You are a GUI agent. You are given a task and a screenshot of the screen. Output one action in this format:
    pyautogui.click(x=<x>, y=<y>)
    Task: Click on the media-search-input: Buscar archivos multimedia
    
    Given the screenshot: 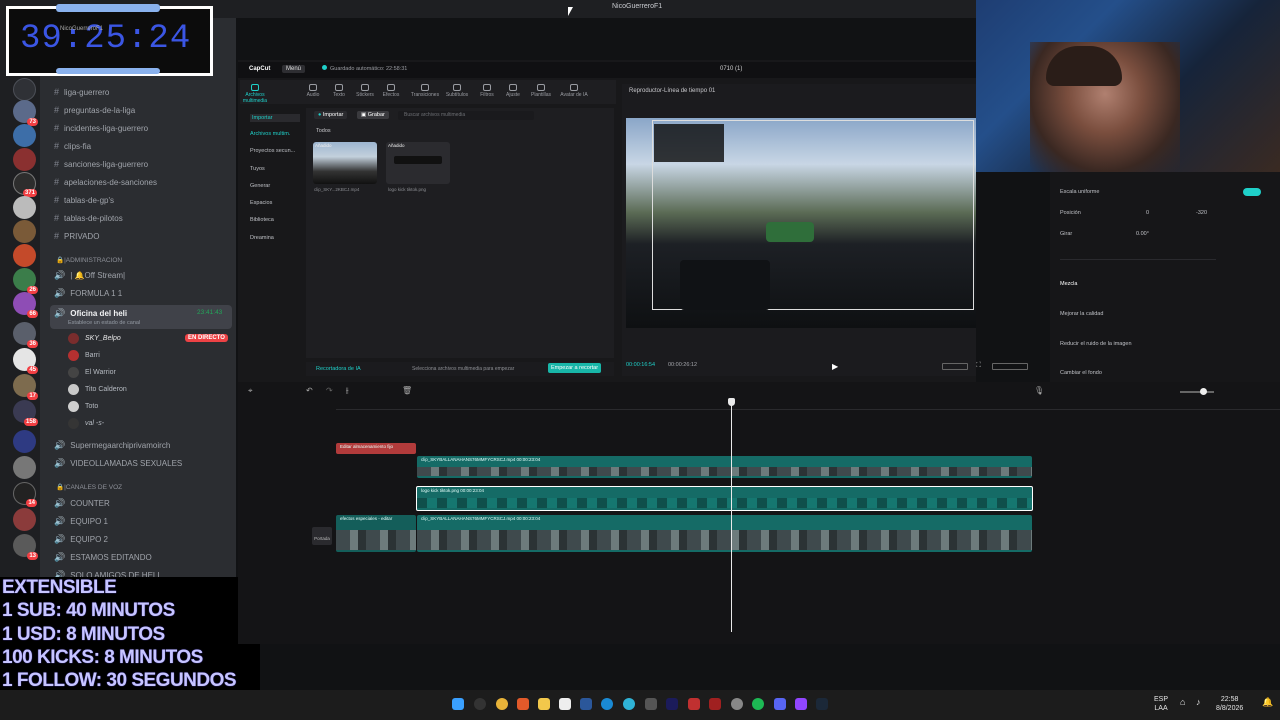 What is the action you would take?
    pyautogui.click(x=466, y=115)
    